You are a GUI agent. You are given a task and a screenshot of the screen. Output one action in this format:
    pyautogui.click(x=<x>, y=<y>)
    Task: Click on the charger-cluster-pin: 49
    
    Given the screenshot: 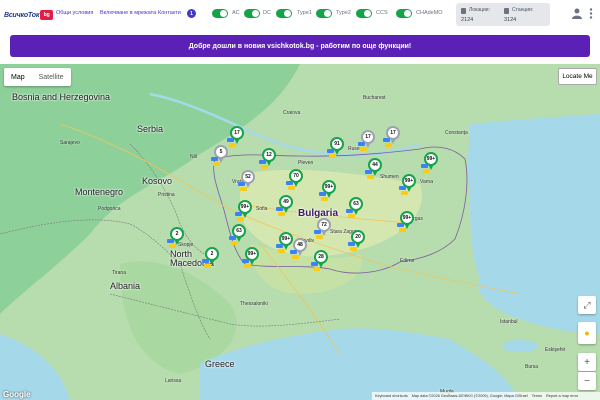 What is the action you would take?
    pyautogui.click(x=284, y=205)
    